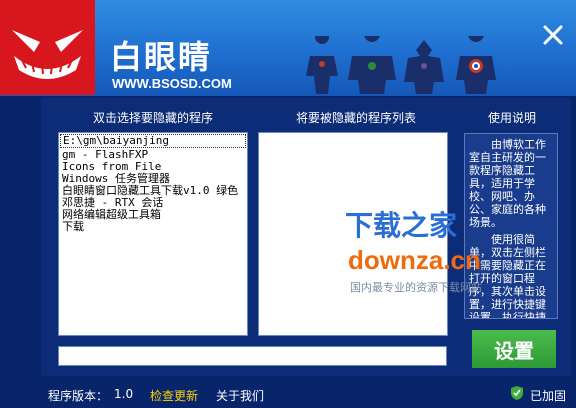 The image size is (576, 408). I want to click on site-url: WWW.BSOSD.COM, so click(172, 83).